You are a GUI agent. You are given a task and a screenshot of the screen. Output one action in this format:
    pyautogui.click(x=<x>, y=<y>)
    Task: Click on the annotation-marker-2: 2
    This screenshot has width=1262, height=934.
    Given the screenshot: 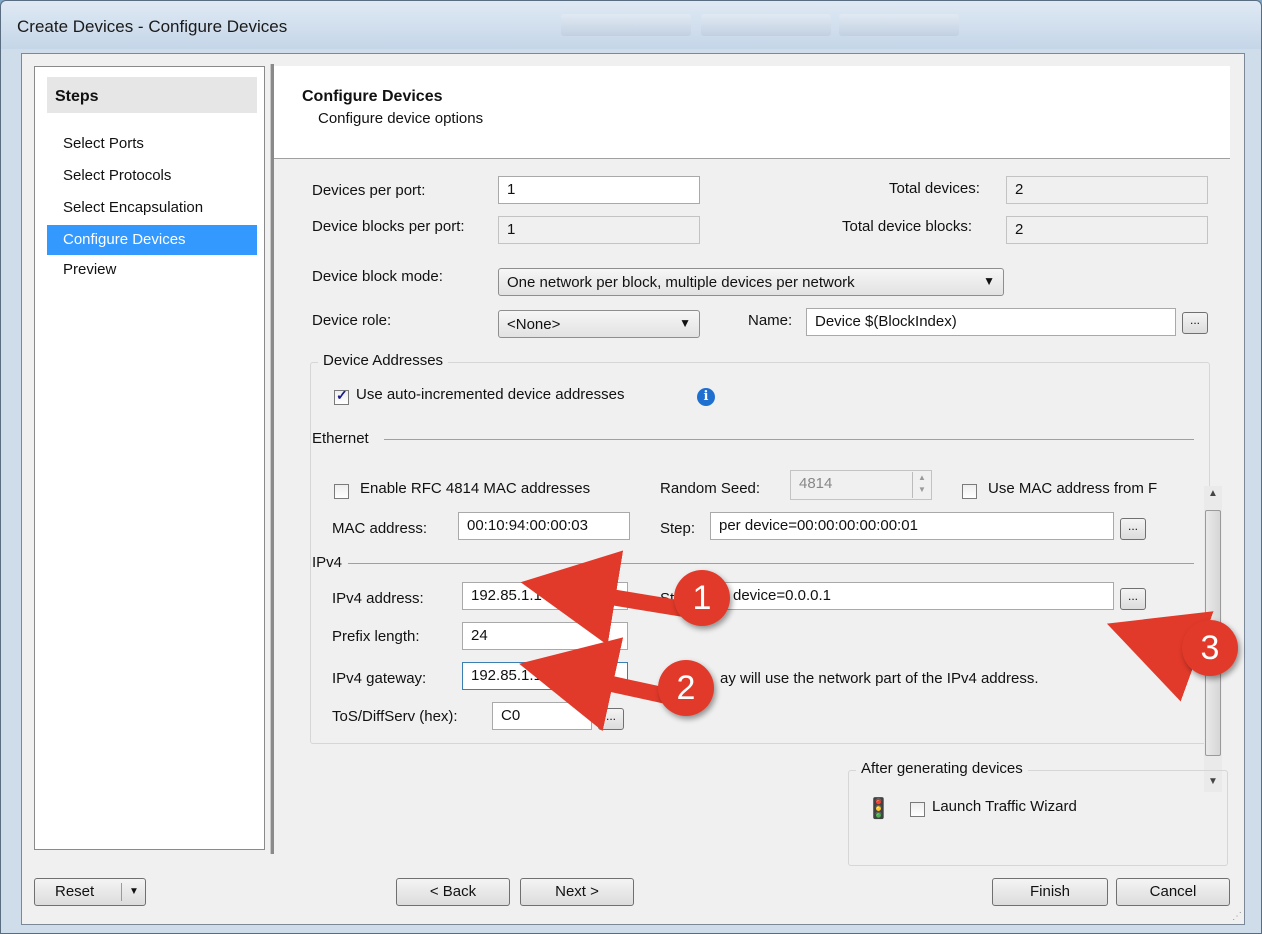 What is the action you would take?
    pyautogui.click(x=686, y=688)
    